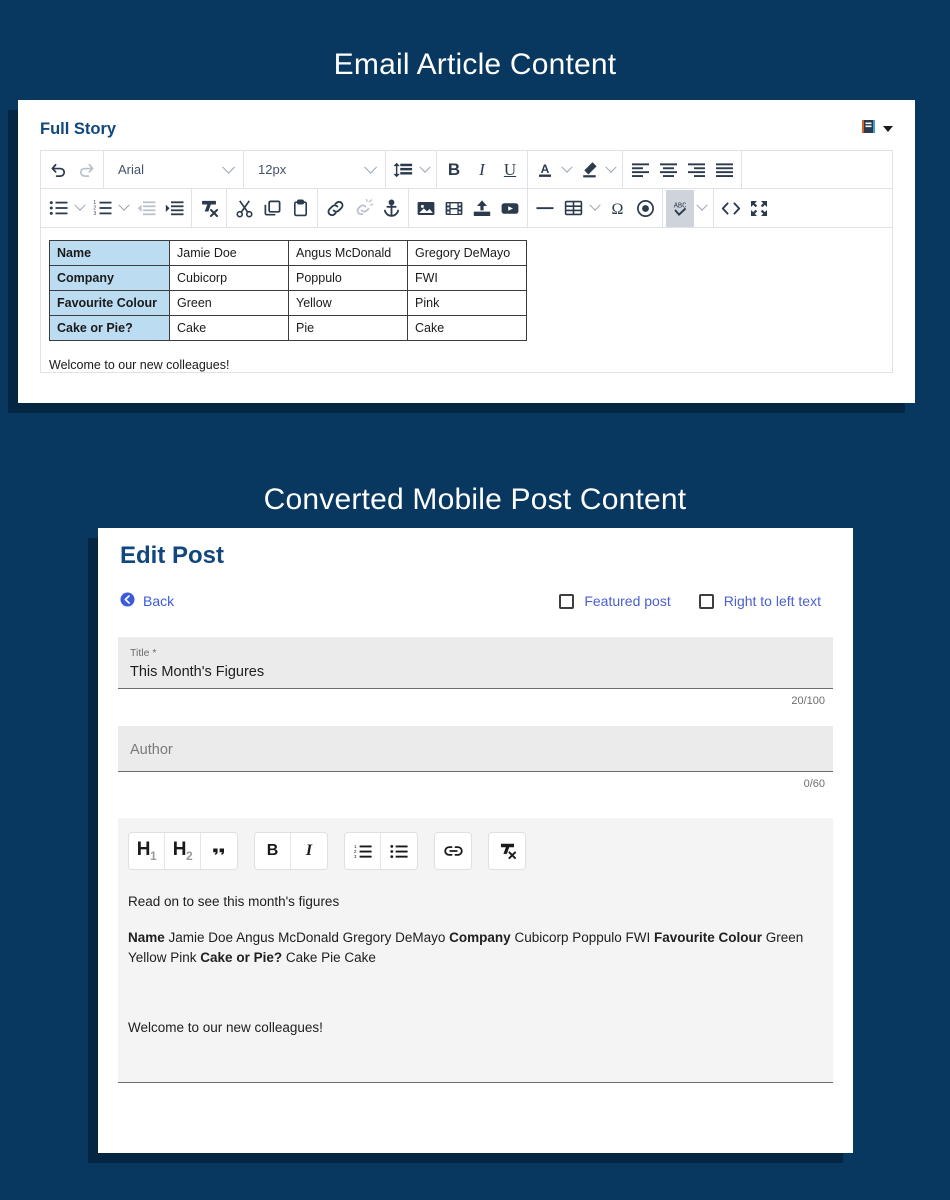 This screenshot has height=1200, width=950. I want to click on svg-text: A, so click(545, 169).